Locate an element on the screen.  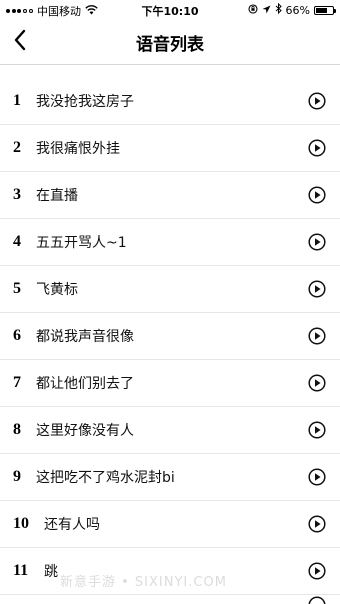
item-number: 5 is located at coordinates (17, 288).